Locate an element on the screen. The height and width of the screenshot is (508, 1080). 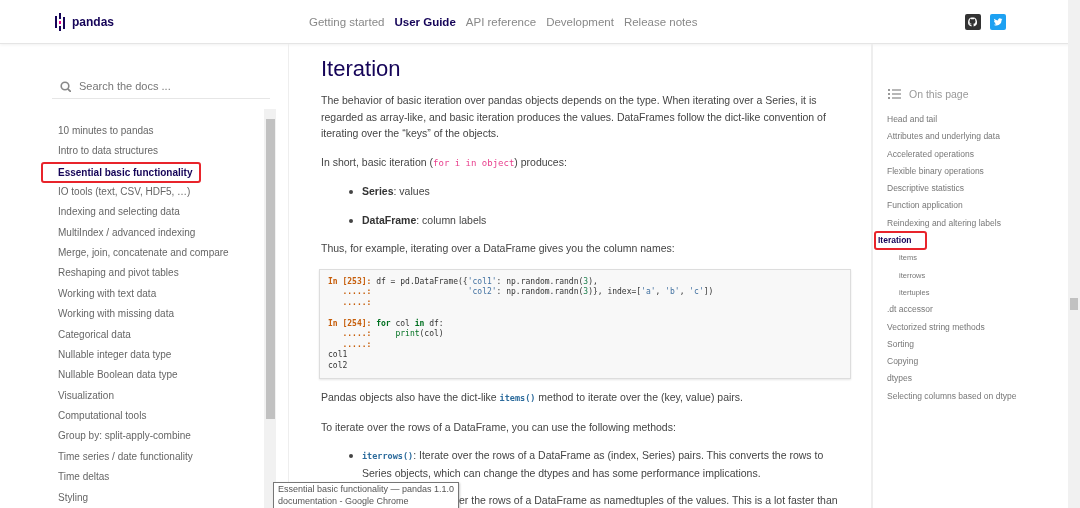
toc-link: Iteration is located at coordinates (900, 241).